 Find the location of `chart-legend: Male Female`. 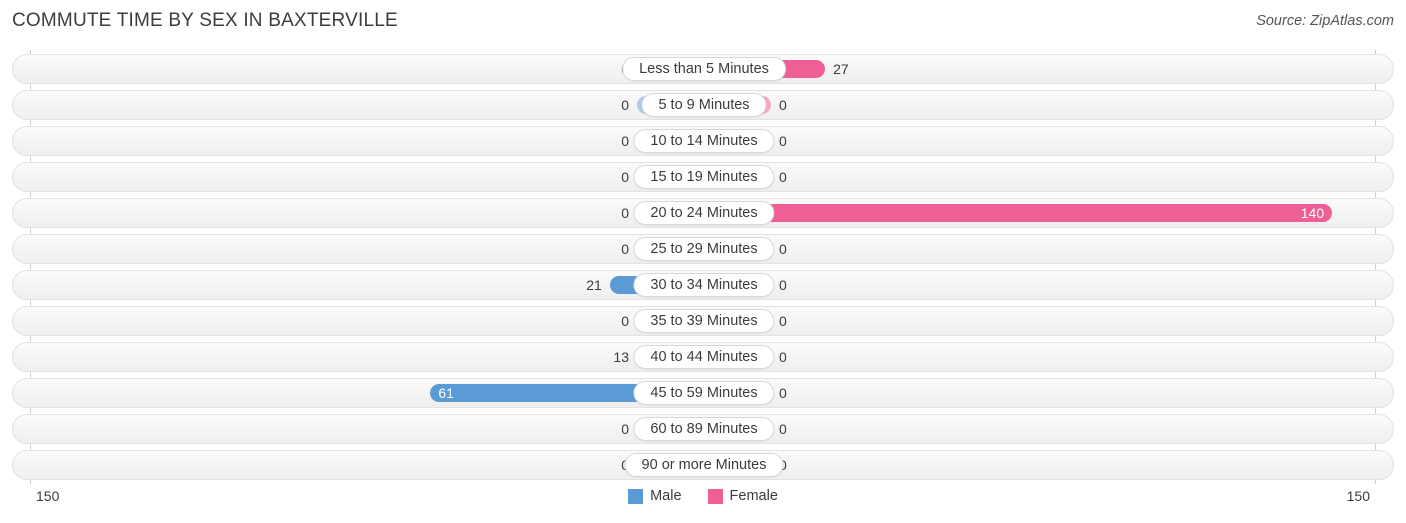

chart-legend: Male Female is located at coordinates (703, 496).